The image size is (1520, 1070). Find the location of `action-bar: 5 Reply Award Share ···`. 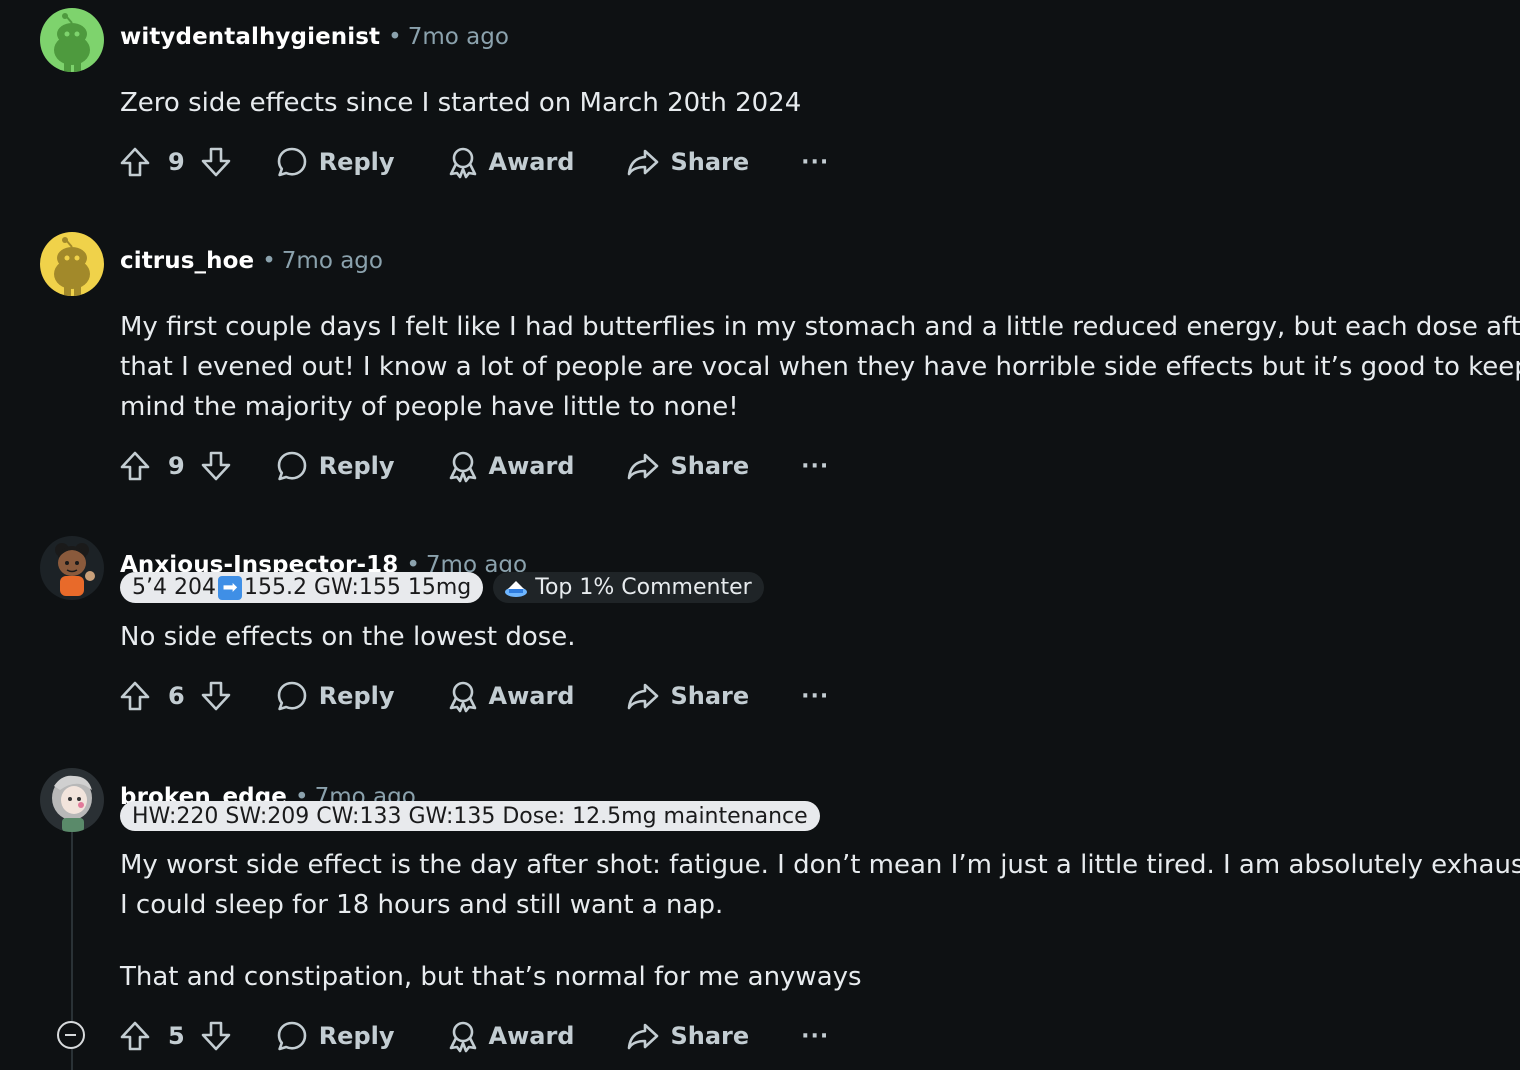

action-bar: 5 Reply Award Share ··· is located at coordinates (473, 1036).